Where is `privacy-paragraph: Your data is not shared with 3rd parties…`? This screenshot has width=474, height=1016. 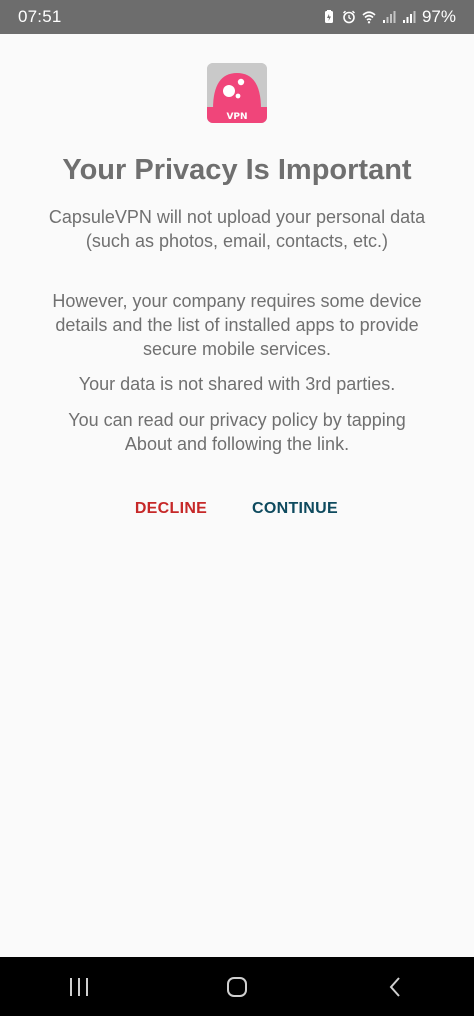
privacy-paragraph: Your data is not shared with 3rd parties… is located at coordinates (237, 384).